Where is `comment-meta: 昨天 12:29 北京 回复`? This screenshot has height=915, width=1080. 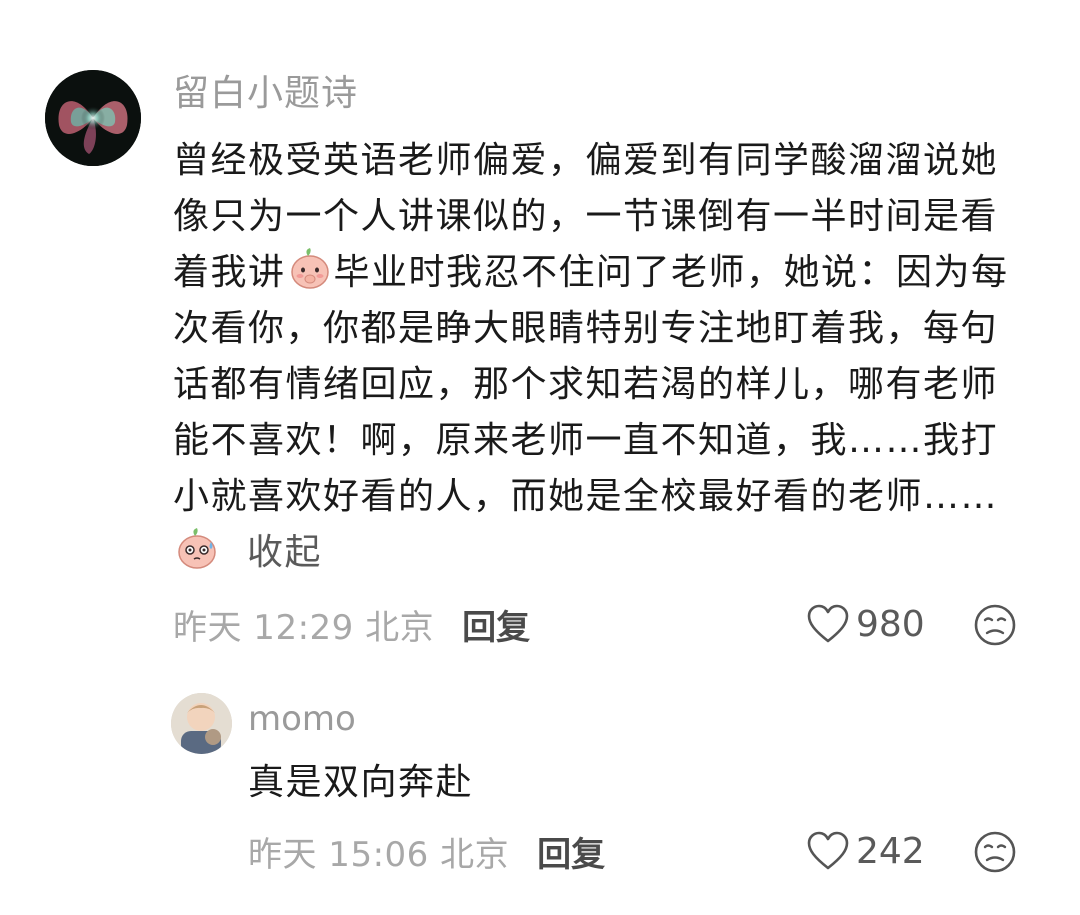 comment-meta: 昨天 12:29 北京 回复 is located at coordinates (351, 624).